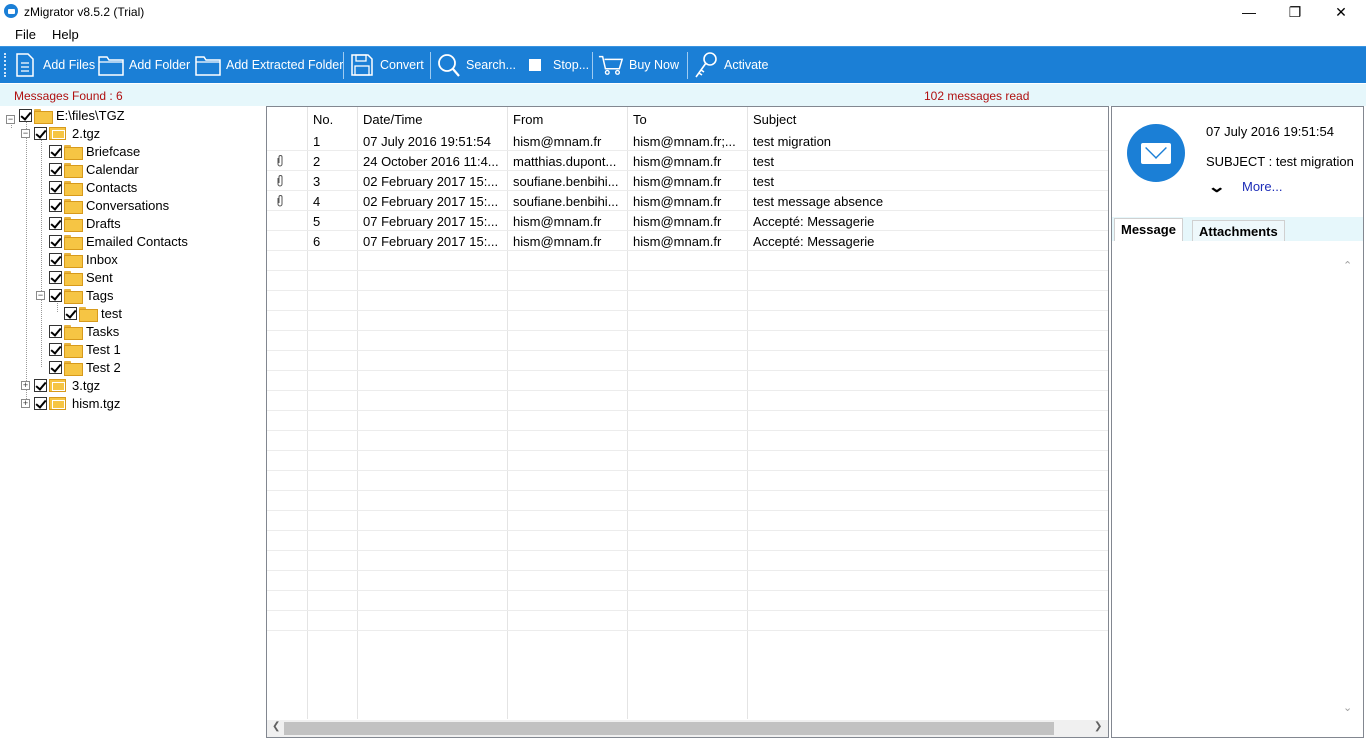  Describe the element at coordinates (65, 34) in the screenshot. I see `menu-help: Help` at that location.